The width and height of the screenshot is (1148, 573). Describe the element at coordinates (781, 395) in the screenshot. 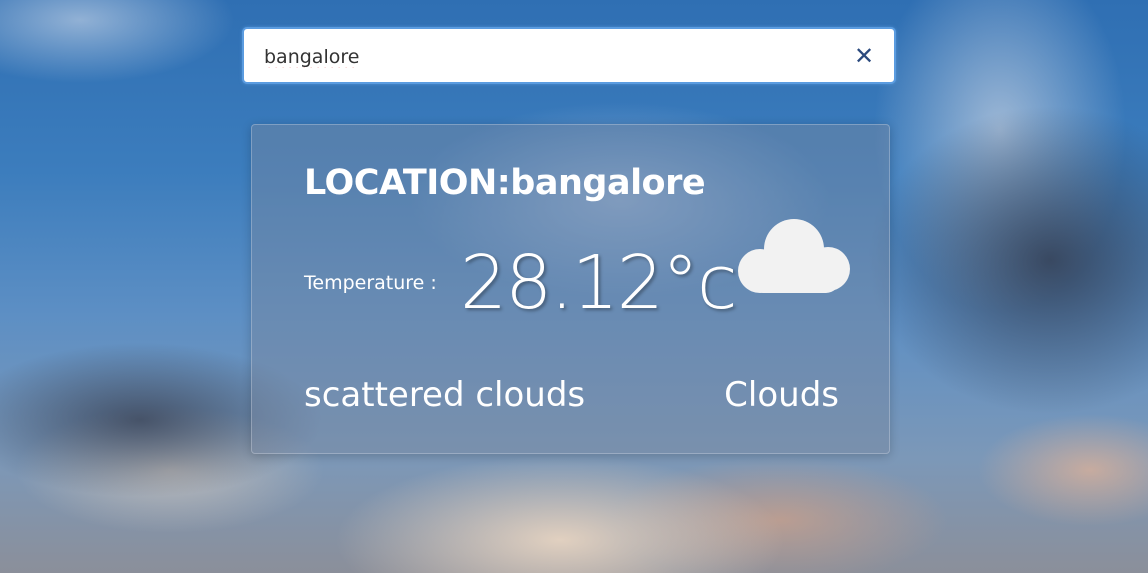

I see `weather-condition: Clouds` at that location.